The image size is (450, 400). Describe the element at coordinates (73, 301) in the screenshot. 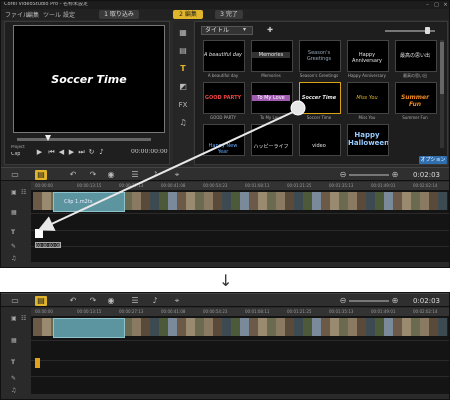

I see `undo-icon: ↶` at that location.